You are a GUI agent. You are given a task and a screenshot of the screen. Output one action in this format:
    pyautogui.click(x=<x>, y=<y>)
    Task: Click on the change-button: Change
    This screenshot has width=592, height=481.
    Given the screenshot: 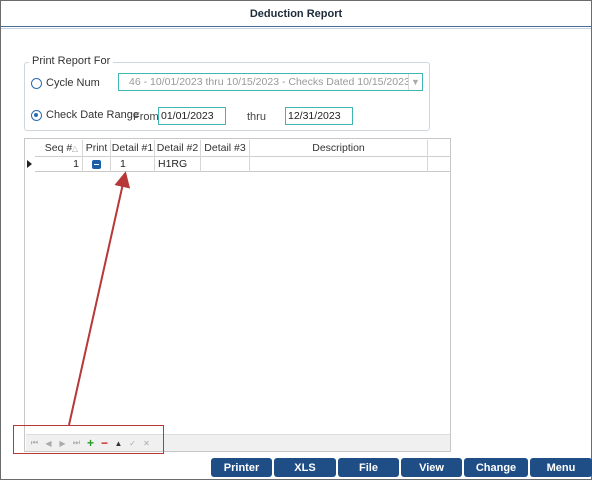 What is the action you would take?
    pyautogui.click(x=496, y=467)
    